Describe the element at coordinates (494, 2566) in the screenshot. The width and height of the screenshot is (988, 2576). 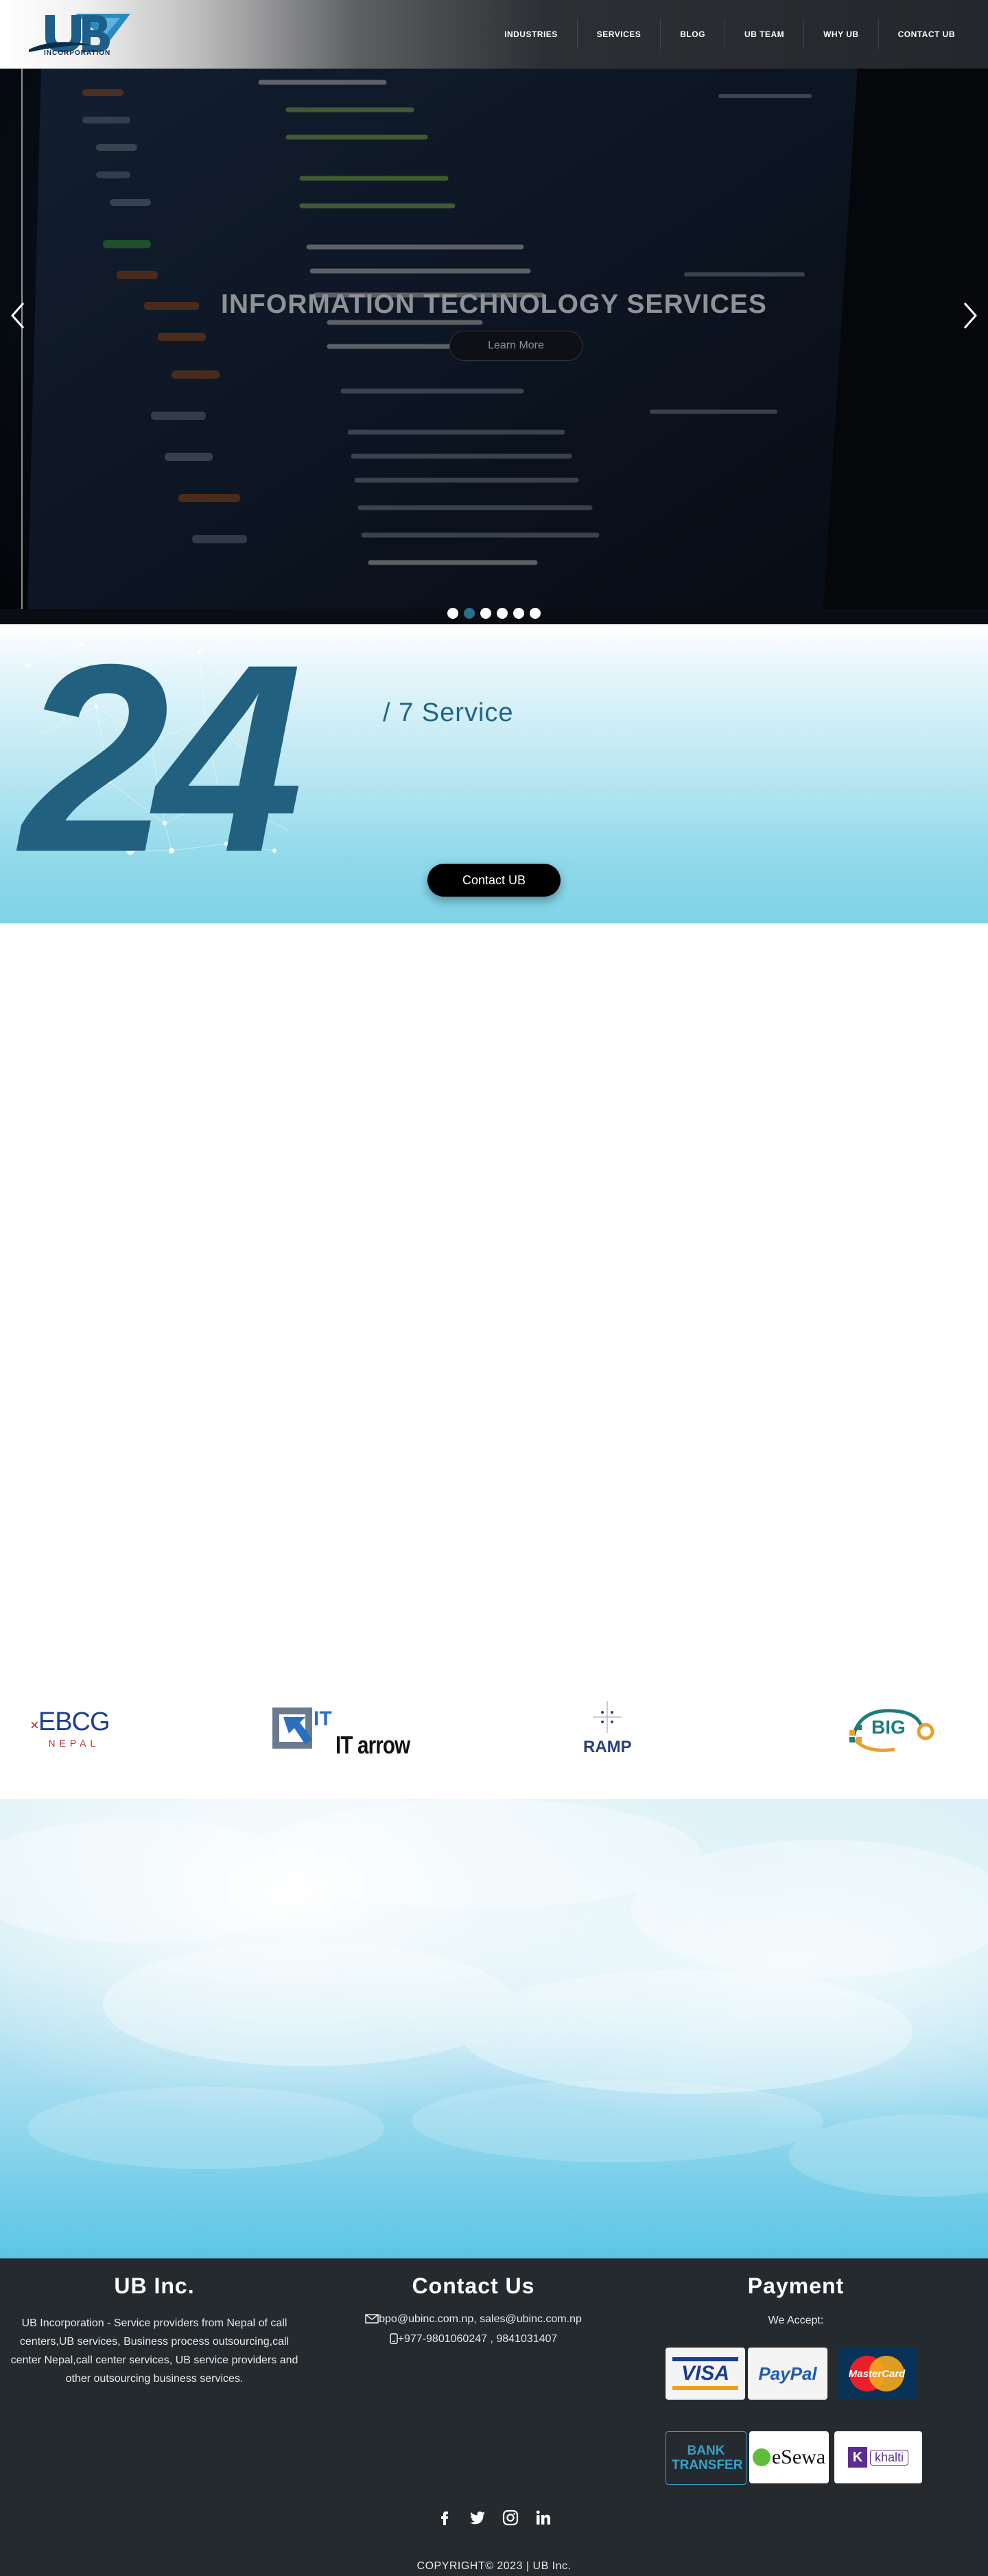
I see `copyright-text: COPYRIGHT© 2023 | UB Inc.` at that location.